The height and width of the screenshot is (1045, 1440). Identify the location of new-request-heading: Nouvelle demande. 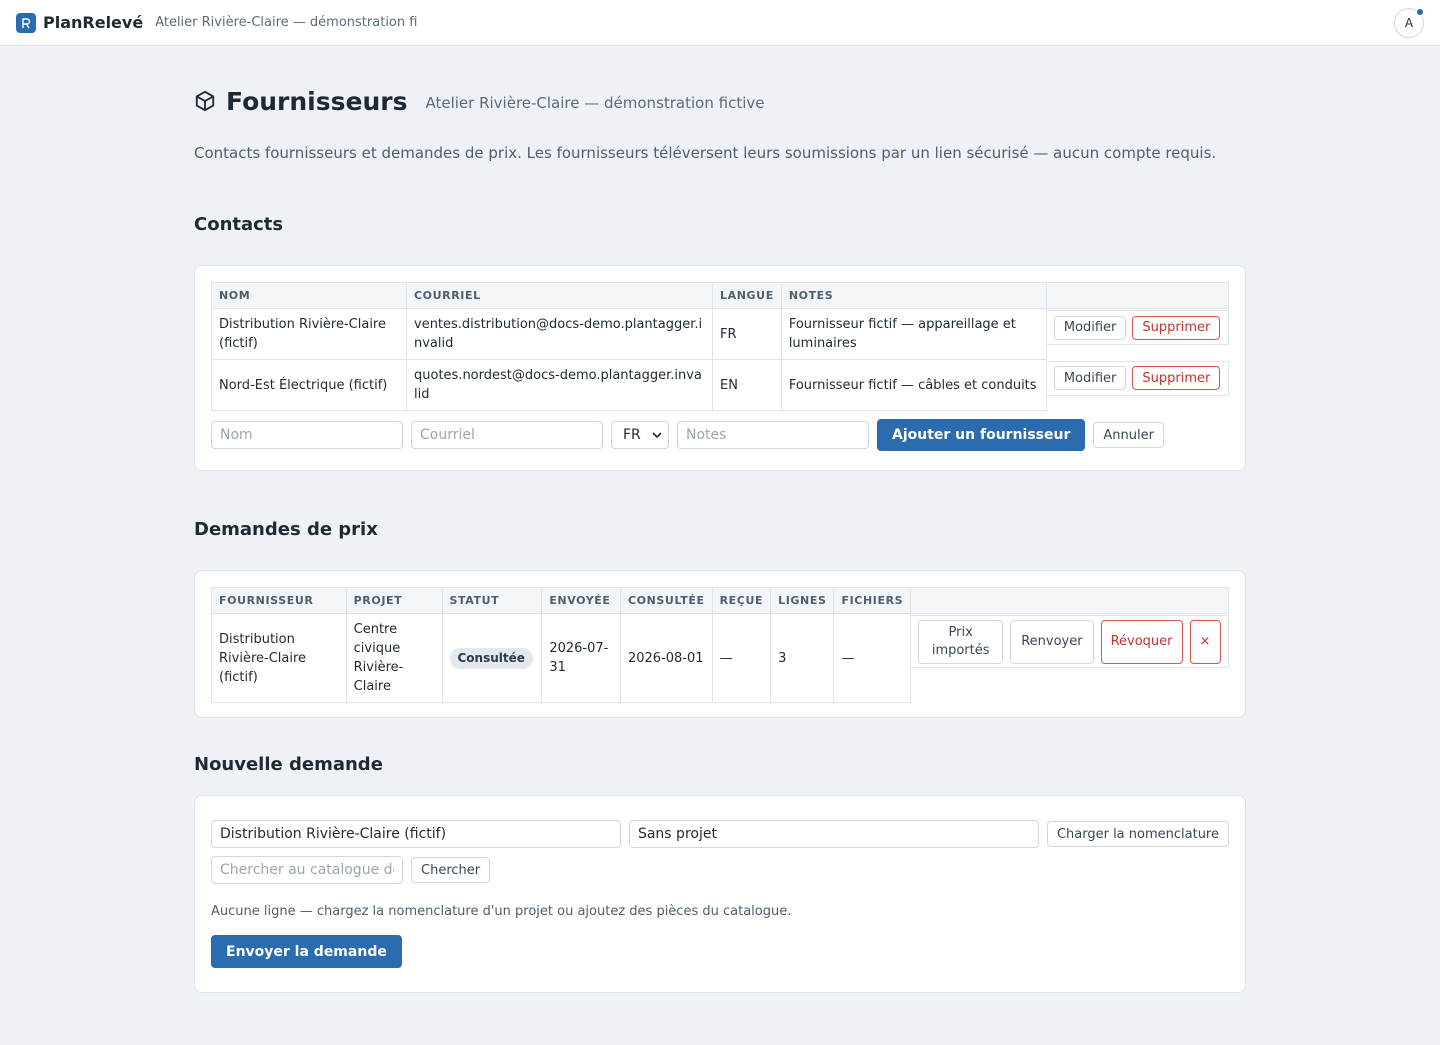
(288, 764).